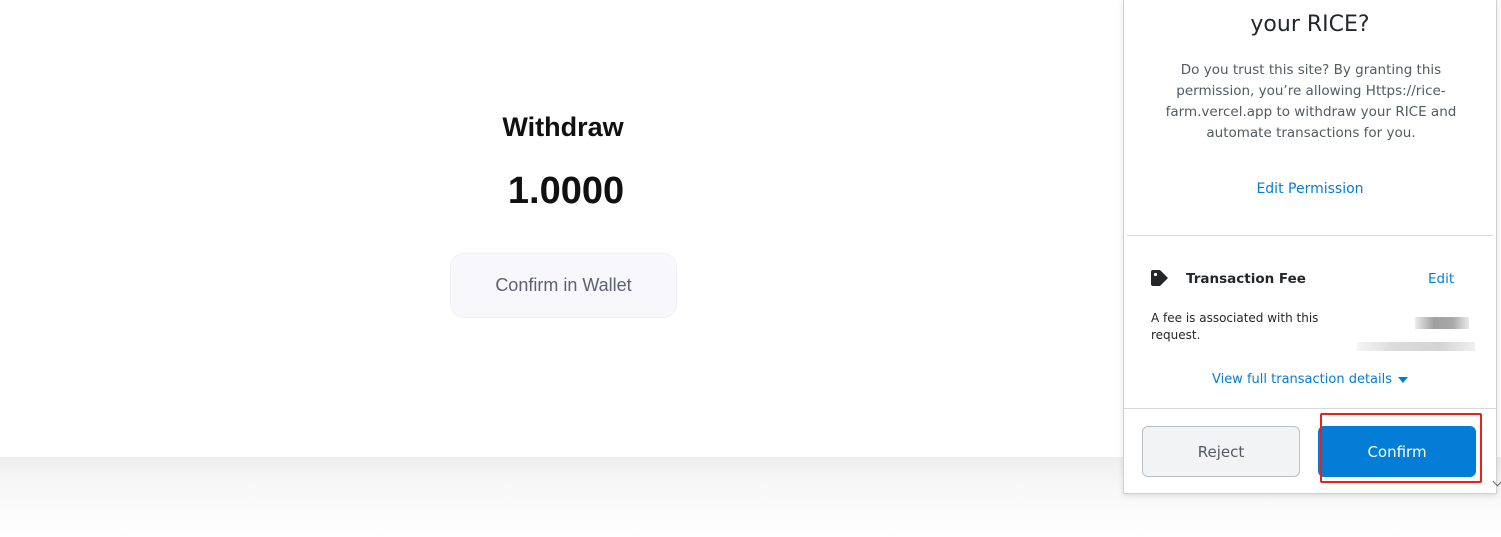 This screenshot has width=1501, height=537. I want to click on divider, so click(1310, 235).